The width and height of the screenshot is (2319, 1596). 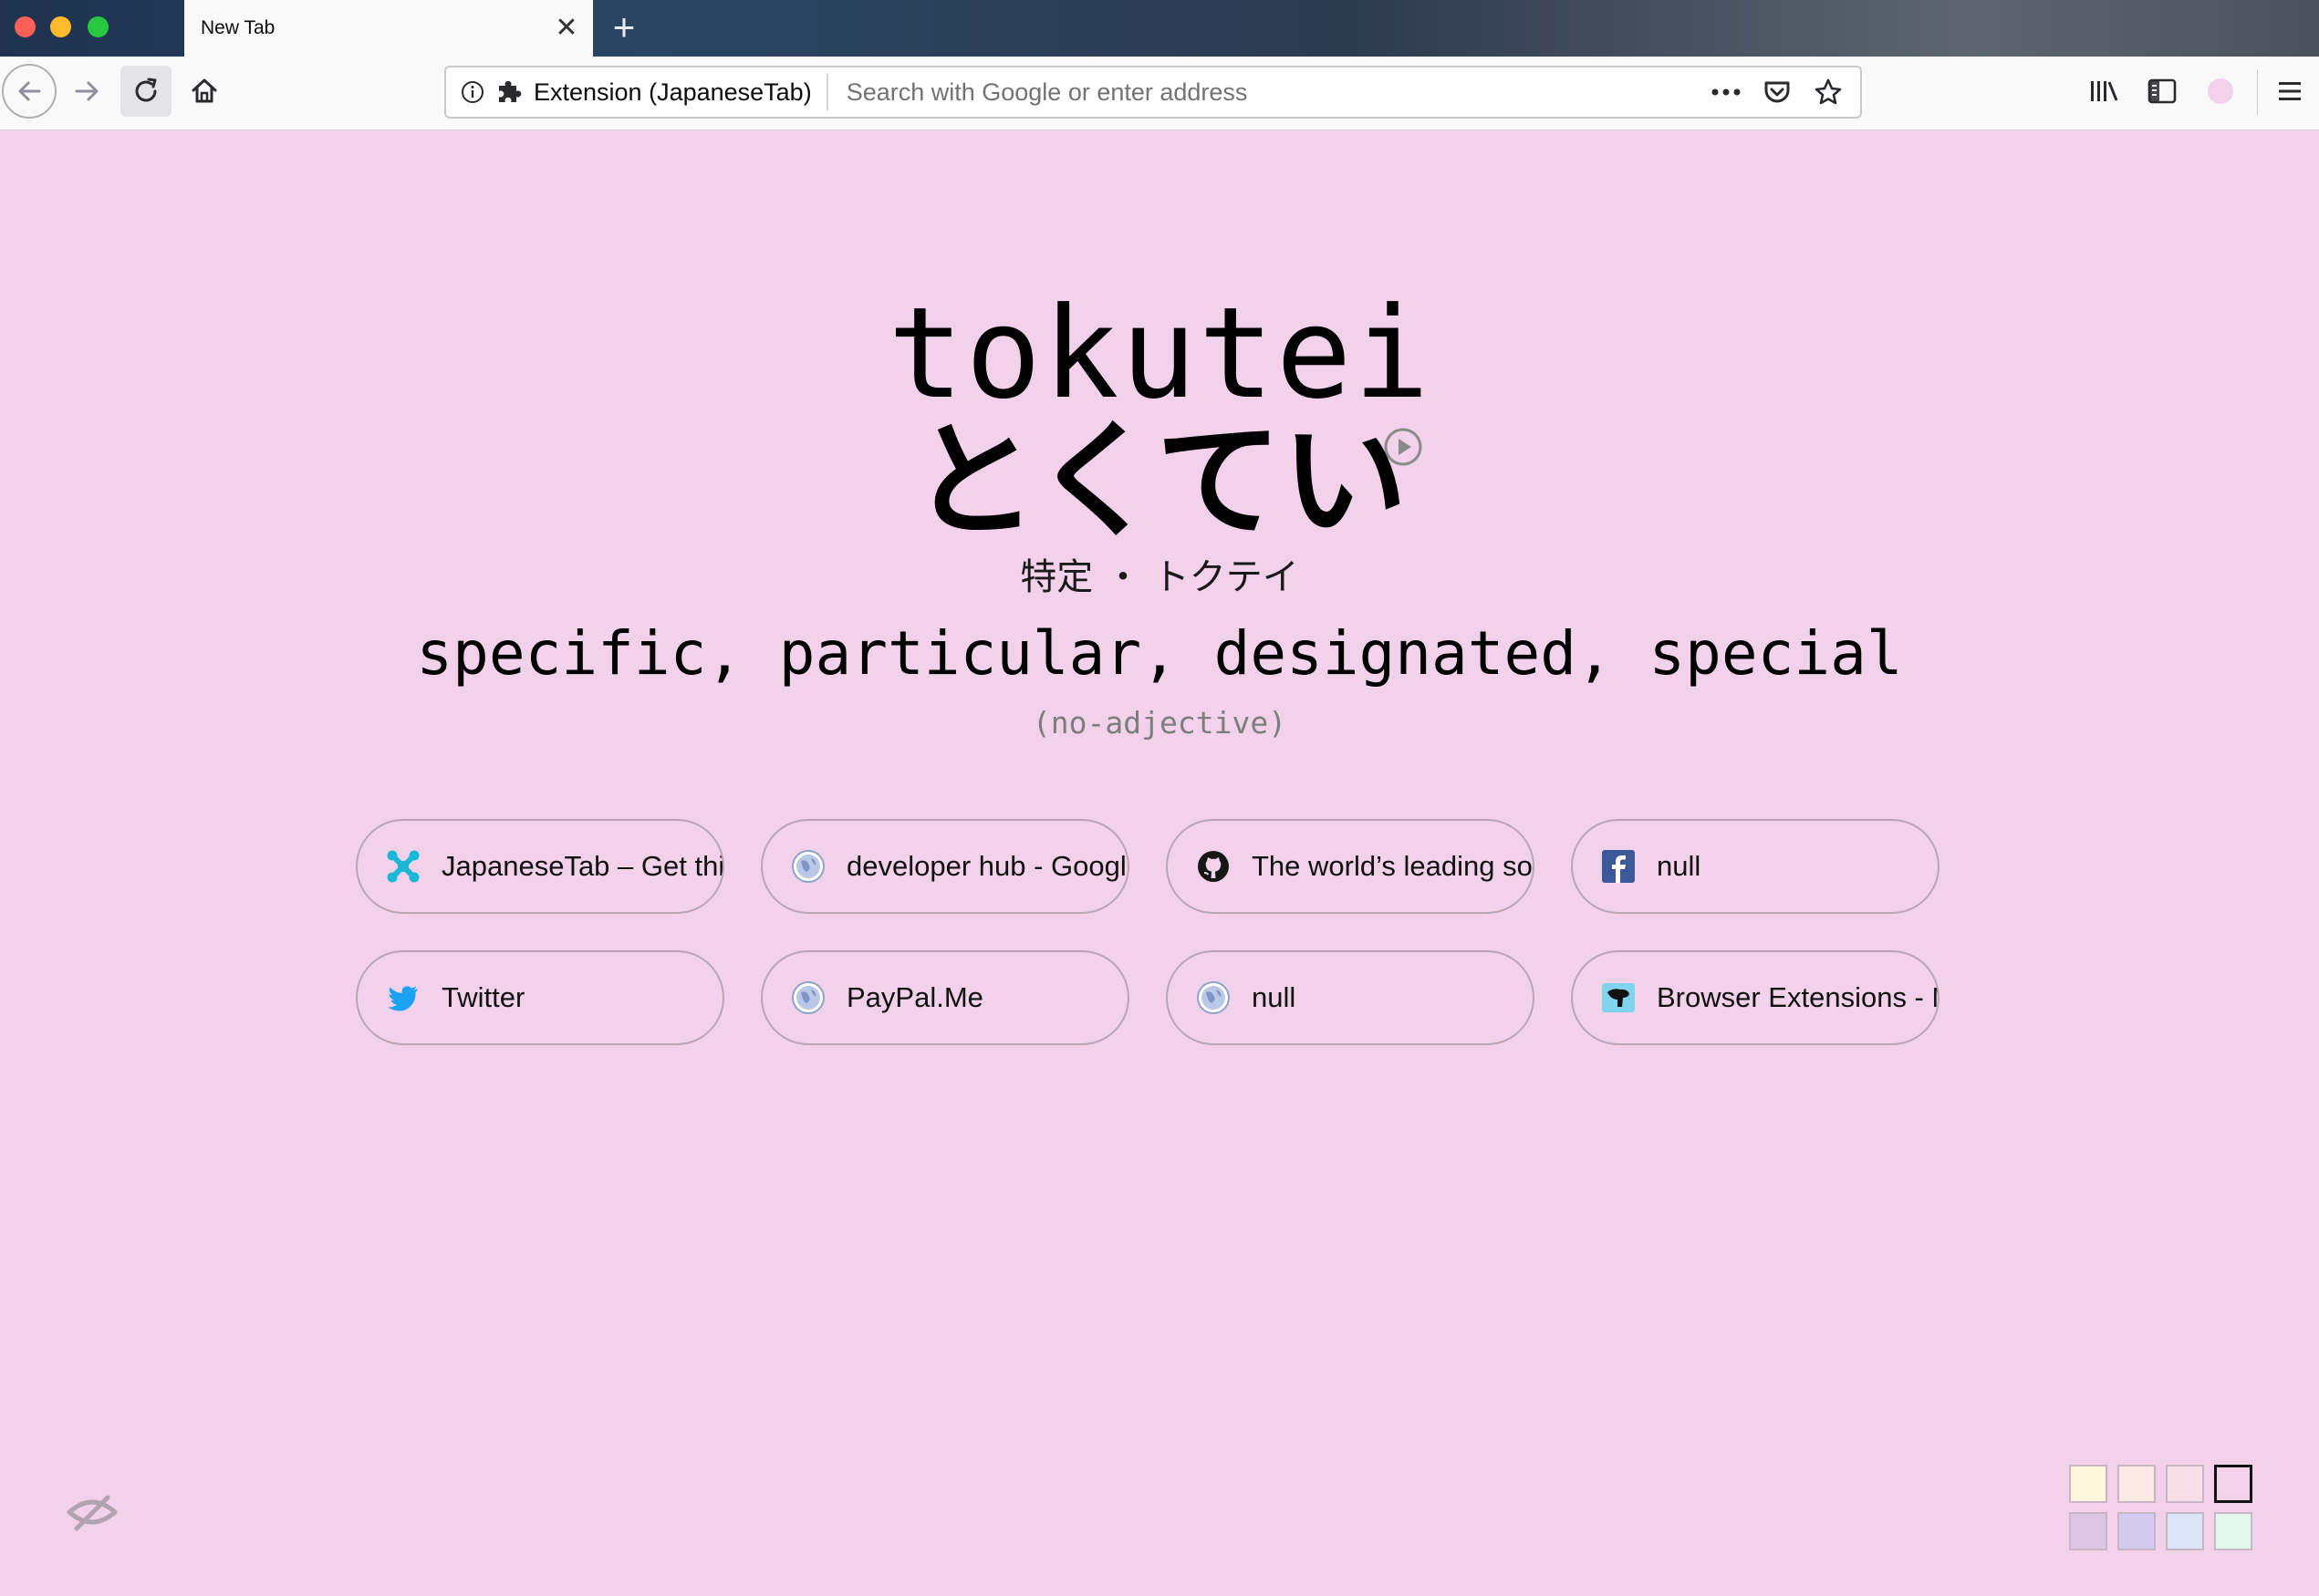 I want to click on tab-strip: New Tab ✕ +, so click(x=1159, y=29).